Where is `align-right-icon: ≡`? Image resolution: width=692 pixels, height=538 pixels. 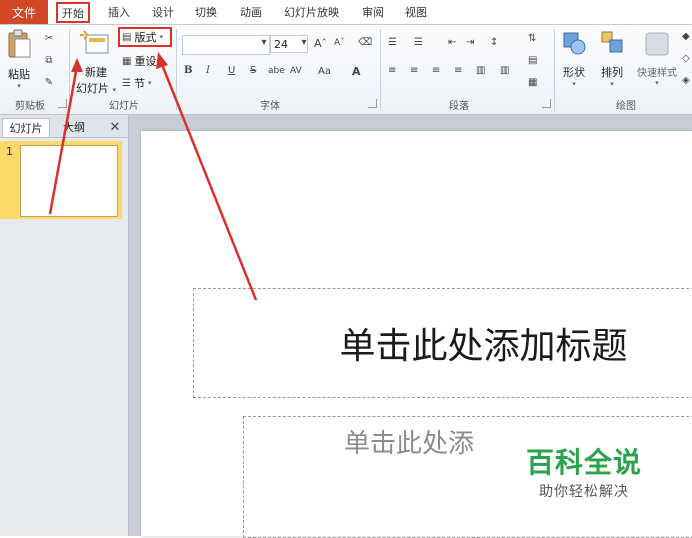 align-right-icon: ≡ is located at coordinates (436, 70).